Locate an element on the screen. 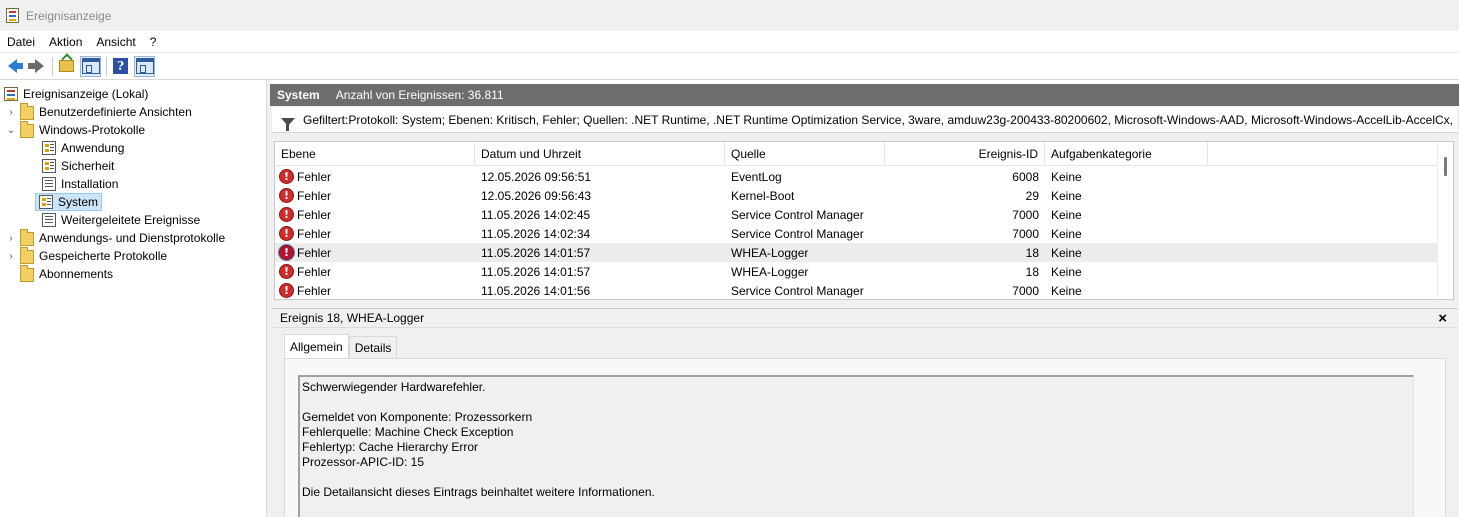  show-hide-action-pane-button is located at coordinates (144, 66).